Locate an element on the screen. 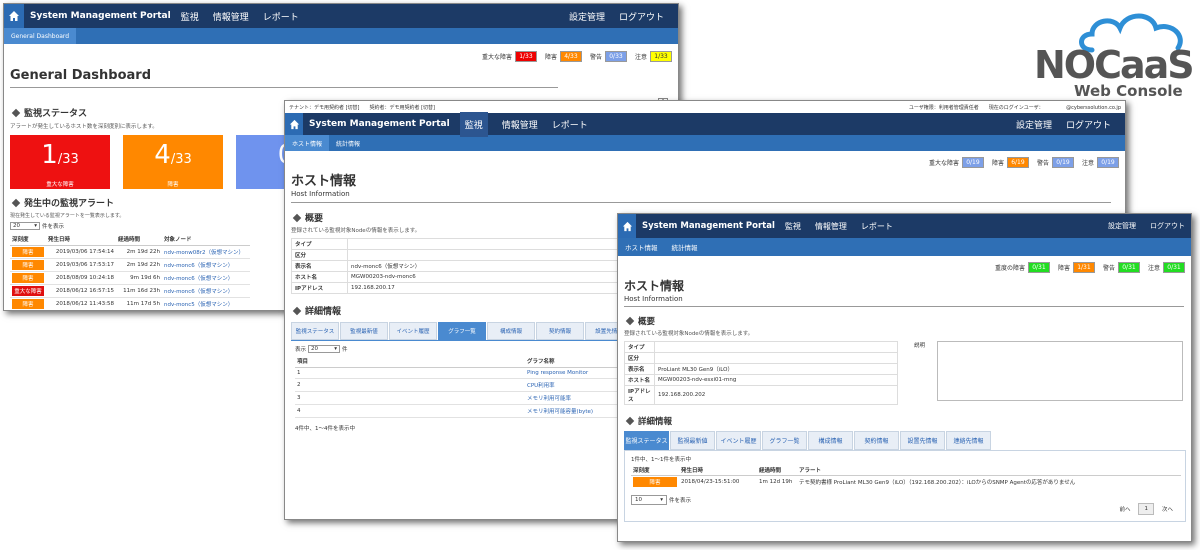  overview-desc: 登録されている監視対象Nodeの情報を表示します。 is located at coordinates (689, 334).